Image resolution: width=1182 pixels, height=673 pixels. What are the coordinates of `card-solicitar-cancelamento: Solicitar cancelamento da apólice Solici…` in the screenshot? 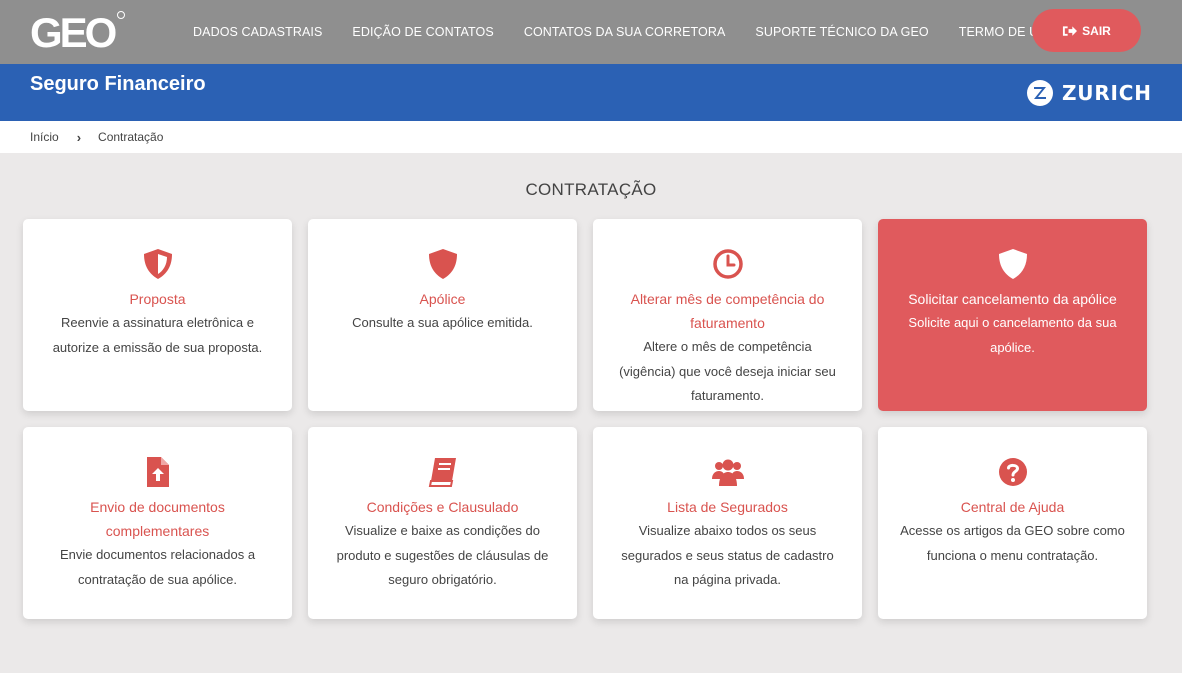 It's located at (1012, 315).